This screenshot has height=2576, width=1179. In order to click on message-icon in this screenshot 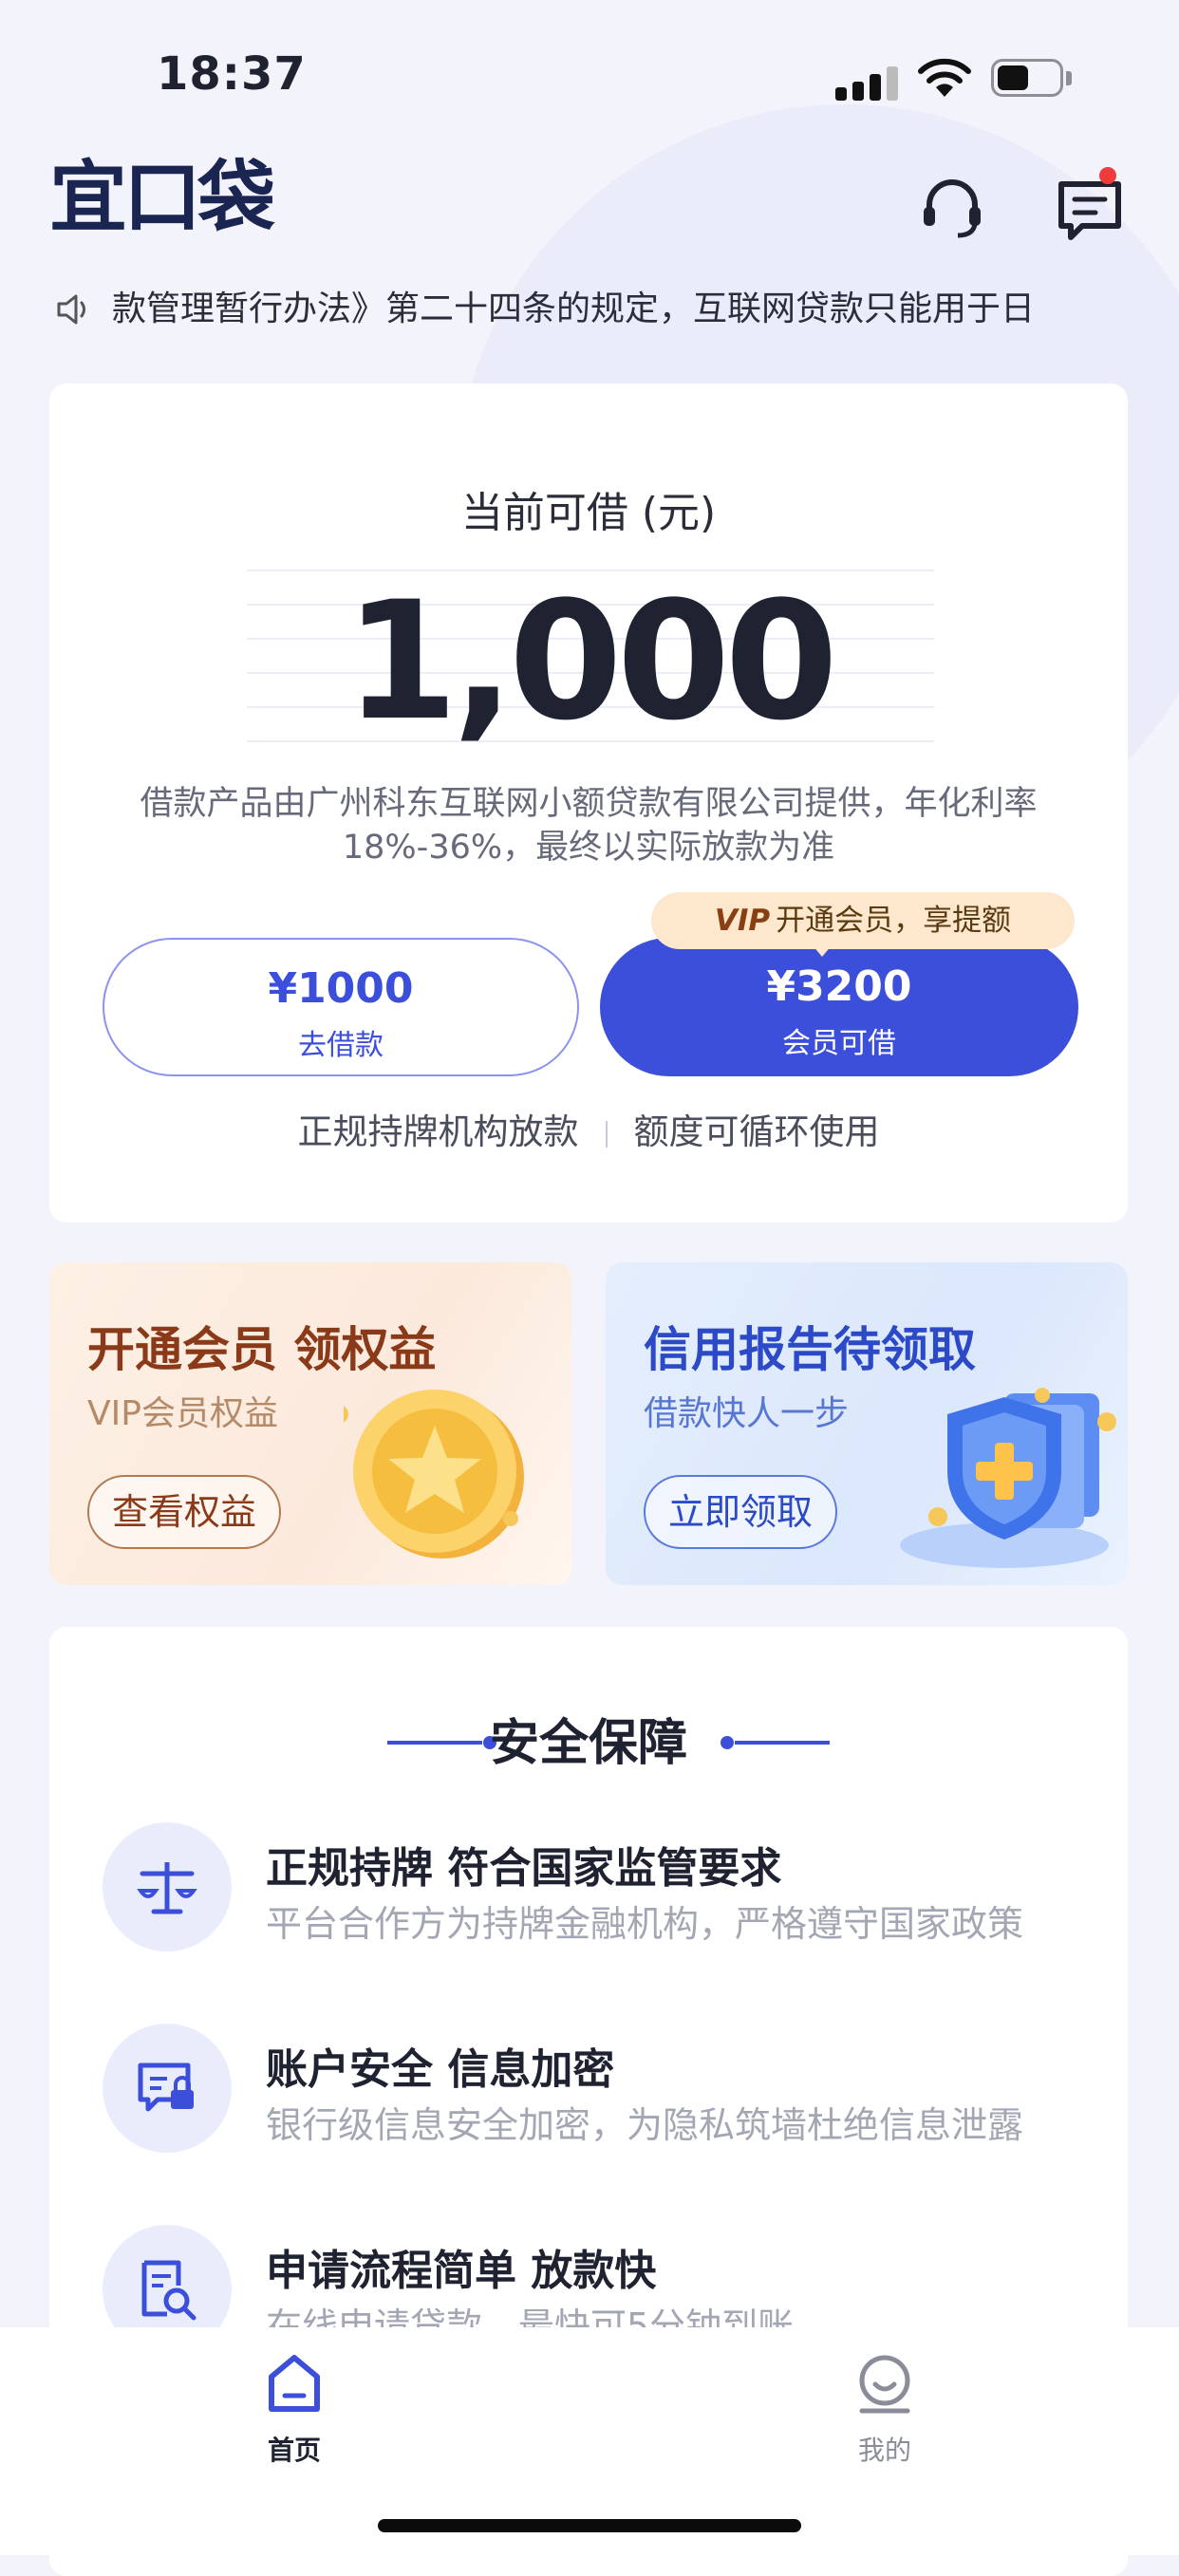, I will do `click(1090, 209)`.